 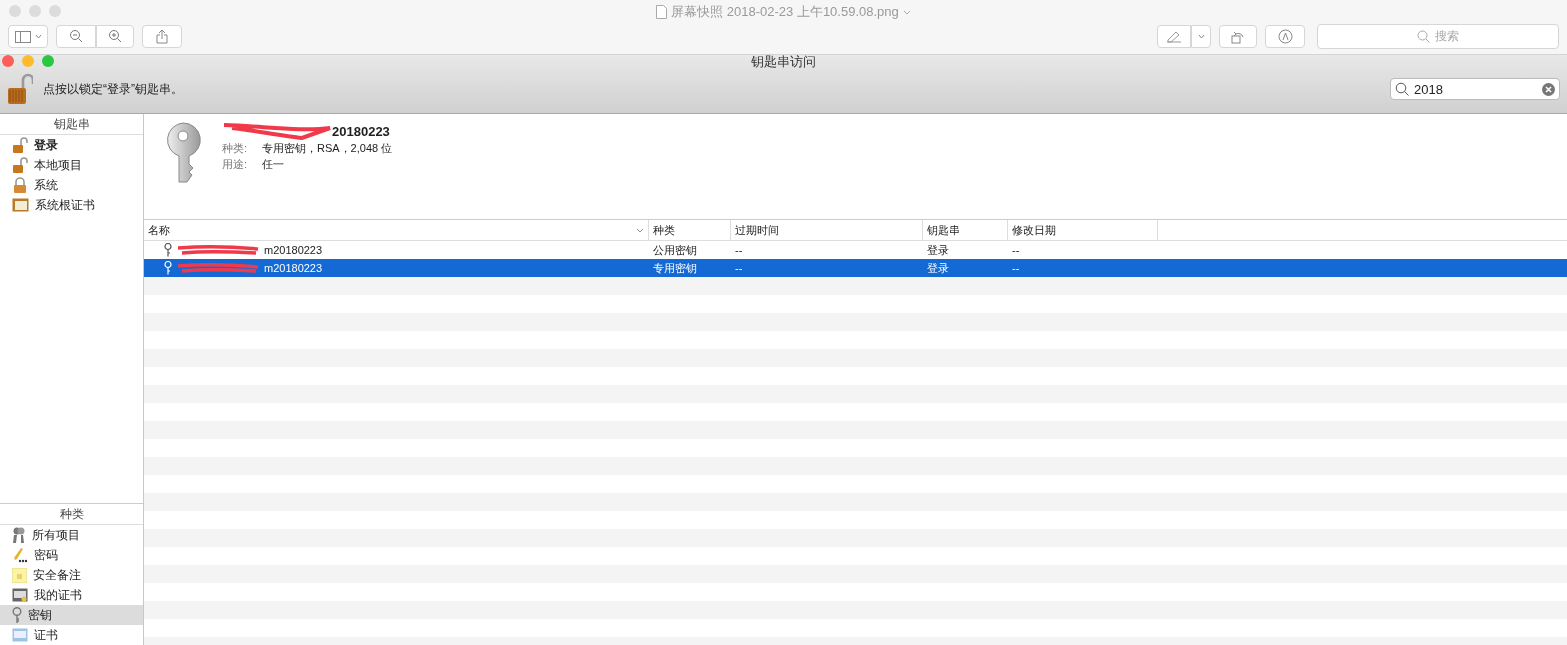 I want to click on share-icon, so click(x=162, y=36).